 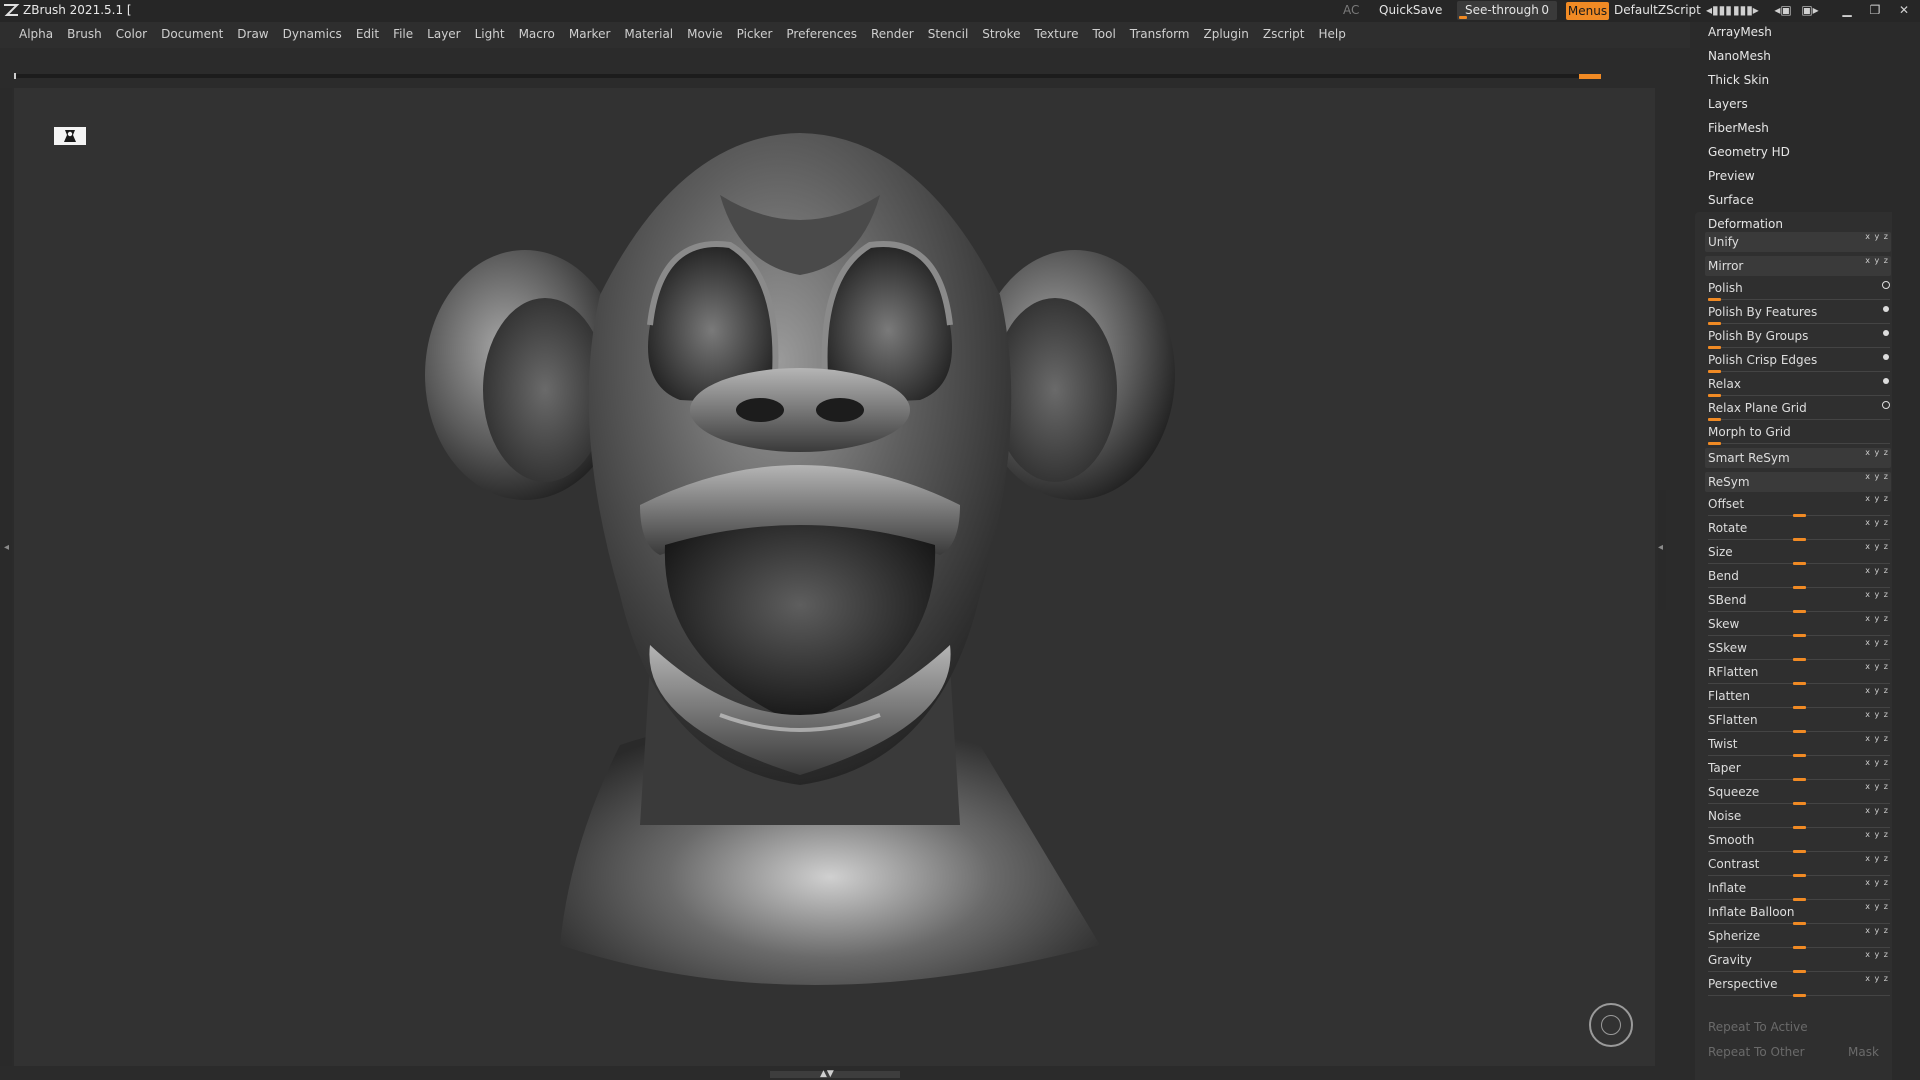 What do you see at coordinates (892, 34) in the screenshot?
I see `menu-render: Render` at bounding box center [892, 34].